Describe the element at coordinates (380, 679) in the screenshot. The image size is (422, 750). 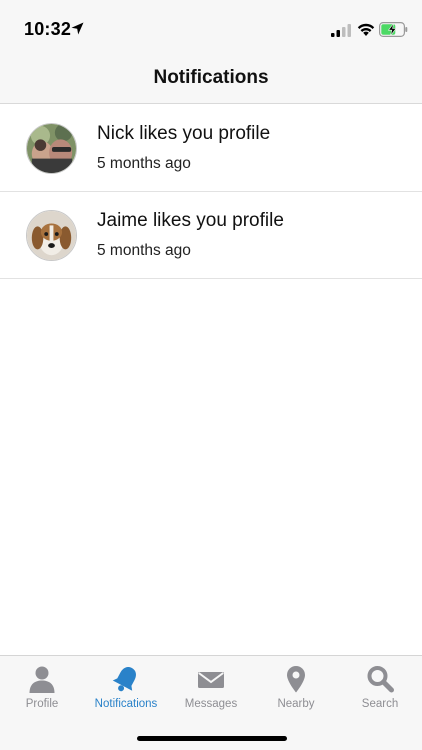
I see `magnifier-icon` at that location.